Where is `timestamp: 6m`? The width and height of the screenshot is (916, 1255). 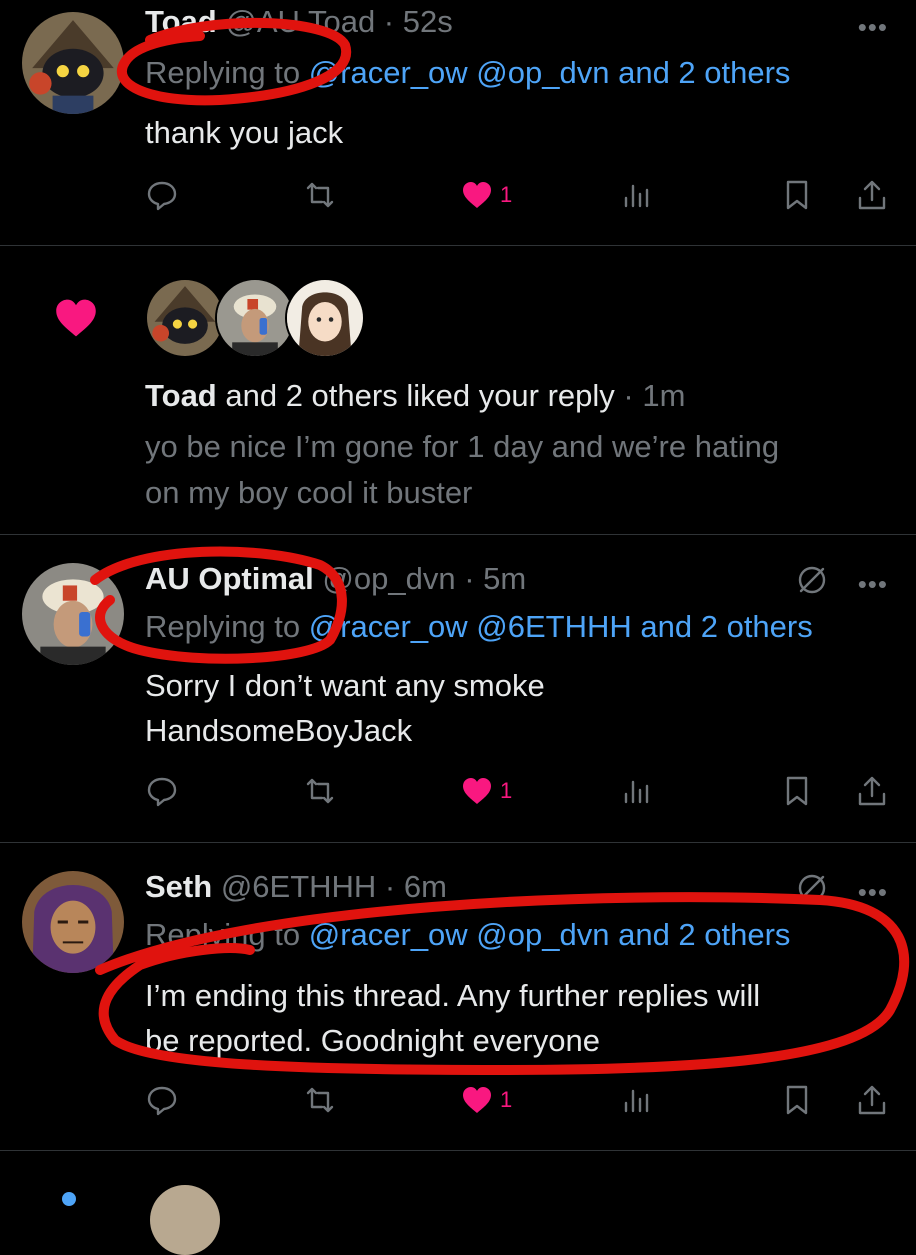 timestamp: 6m is located at coordinates (425, 886).